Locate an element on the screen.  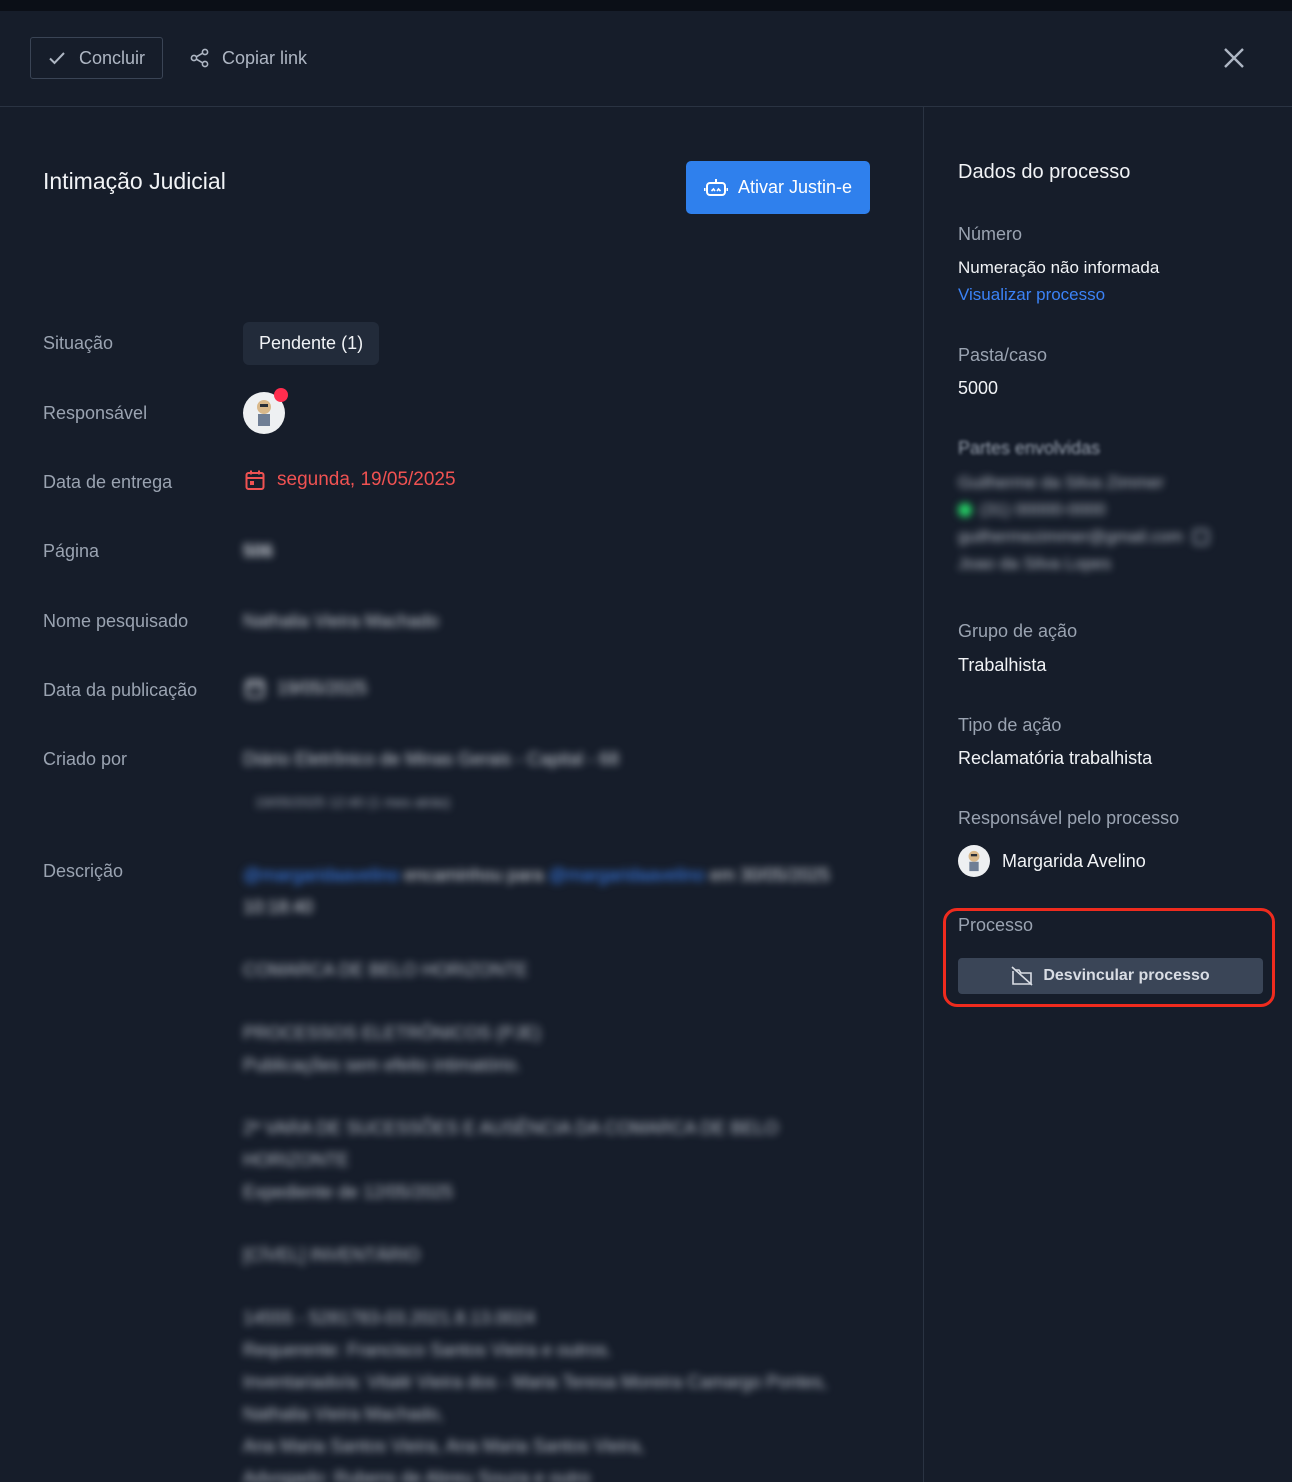
descricao-line: 14555 - 5281783-03.2021.8.13.0024 is located at coordinates (389, 1318).